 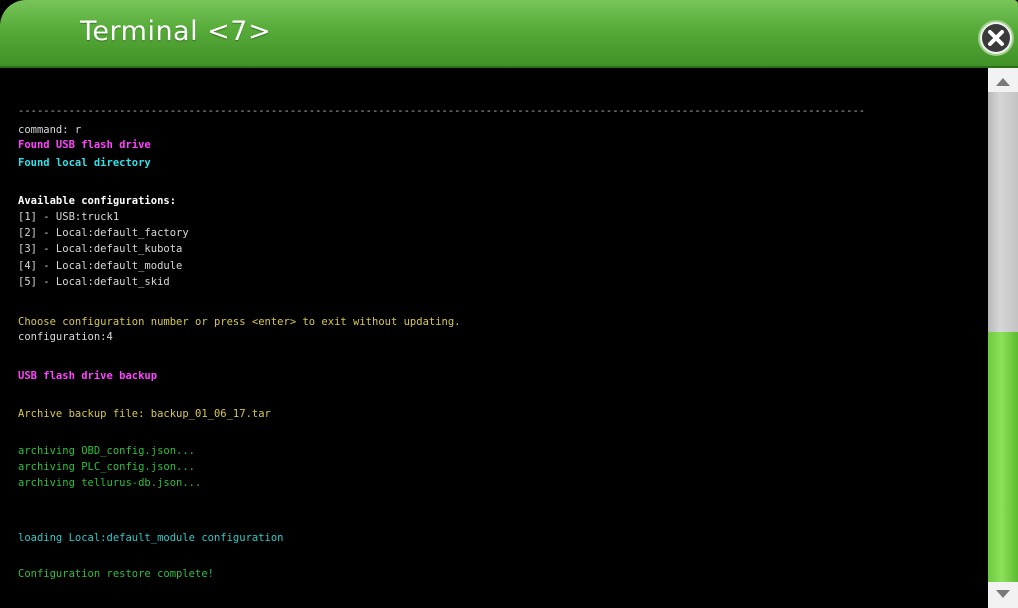 What do you see at coordinates (50, 130) in the screenshot?
I see `terminal-line: command: r` at bounding box center [50, 130].